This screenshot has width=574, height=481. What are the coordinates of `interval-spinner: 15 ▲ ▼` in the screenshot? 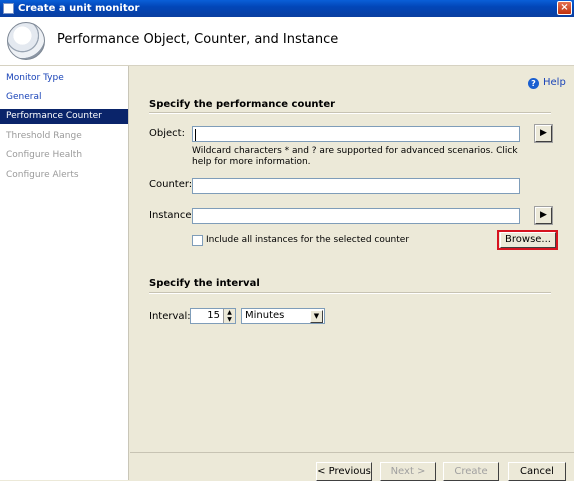 It's located at (213, 316).